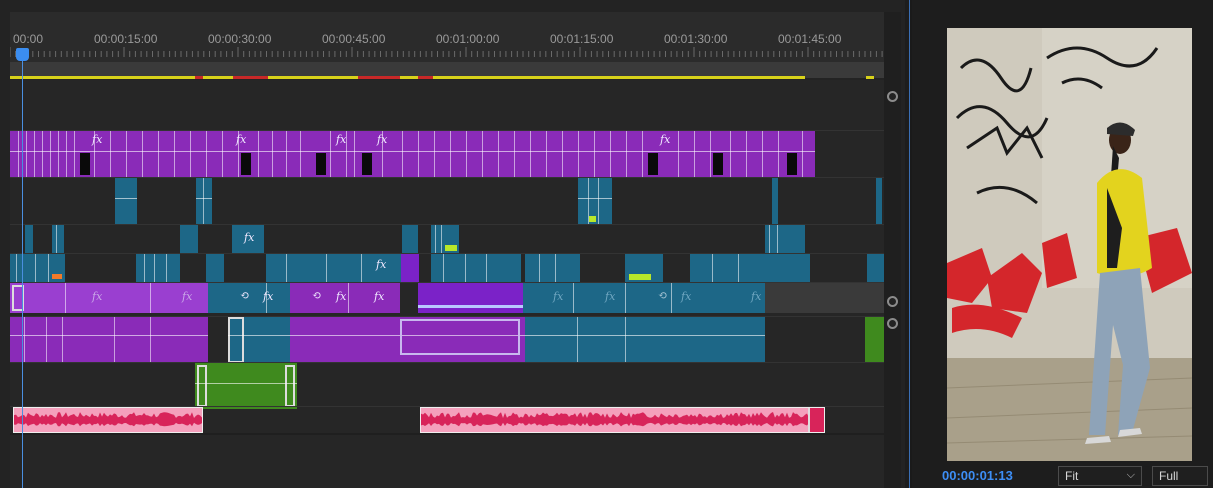 The image size is (1213, 488). I want to click on video-clip: fx fx fx fx fx, so click(412, 154).